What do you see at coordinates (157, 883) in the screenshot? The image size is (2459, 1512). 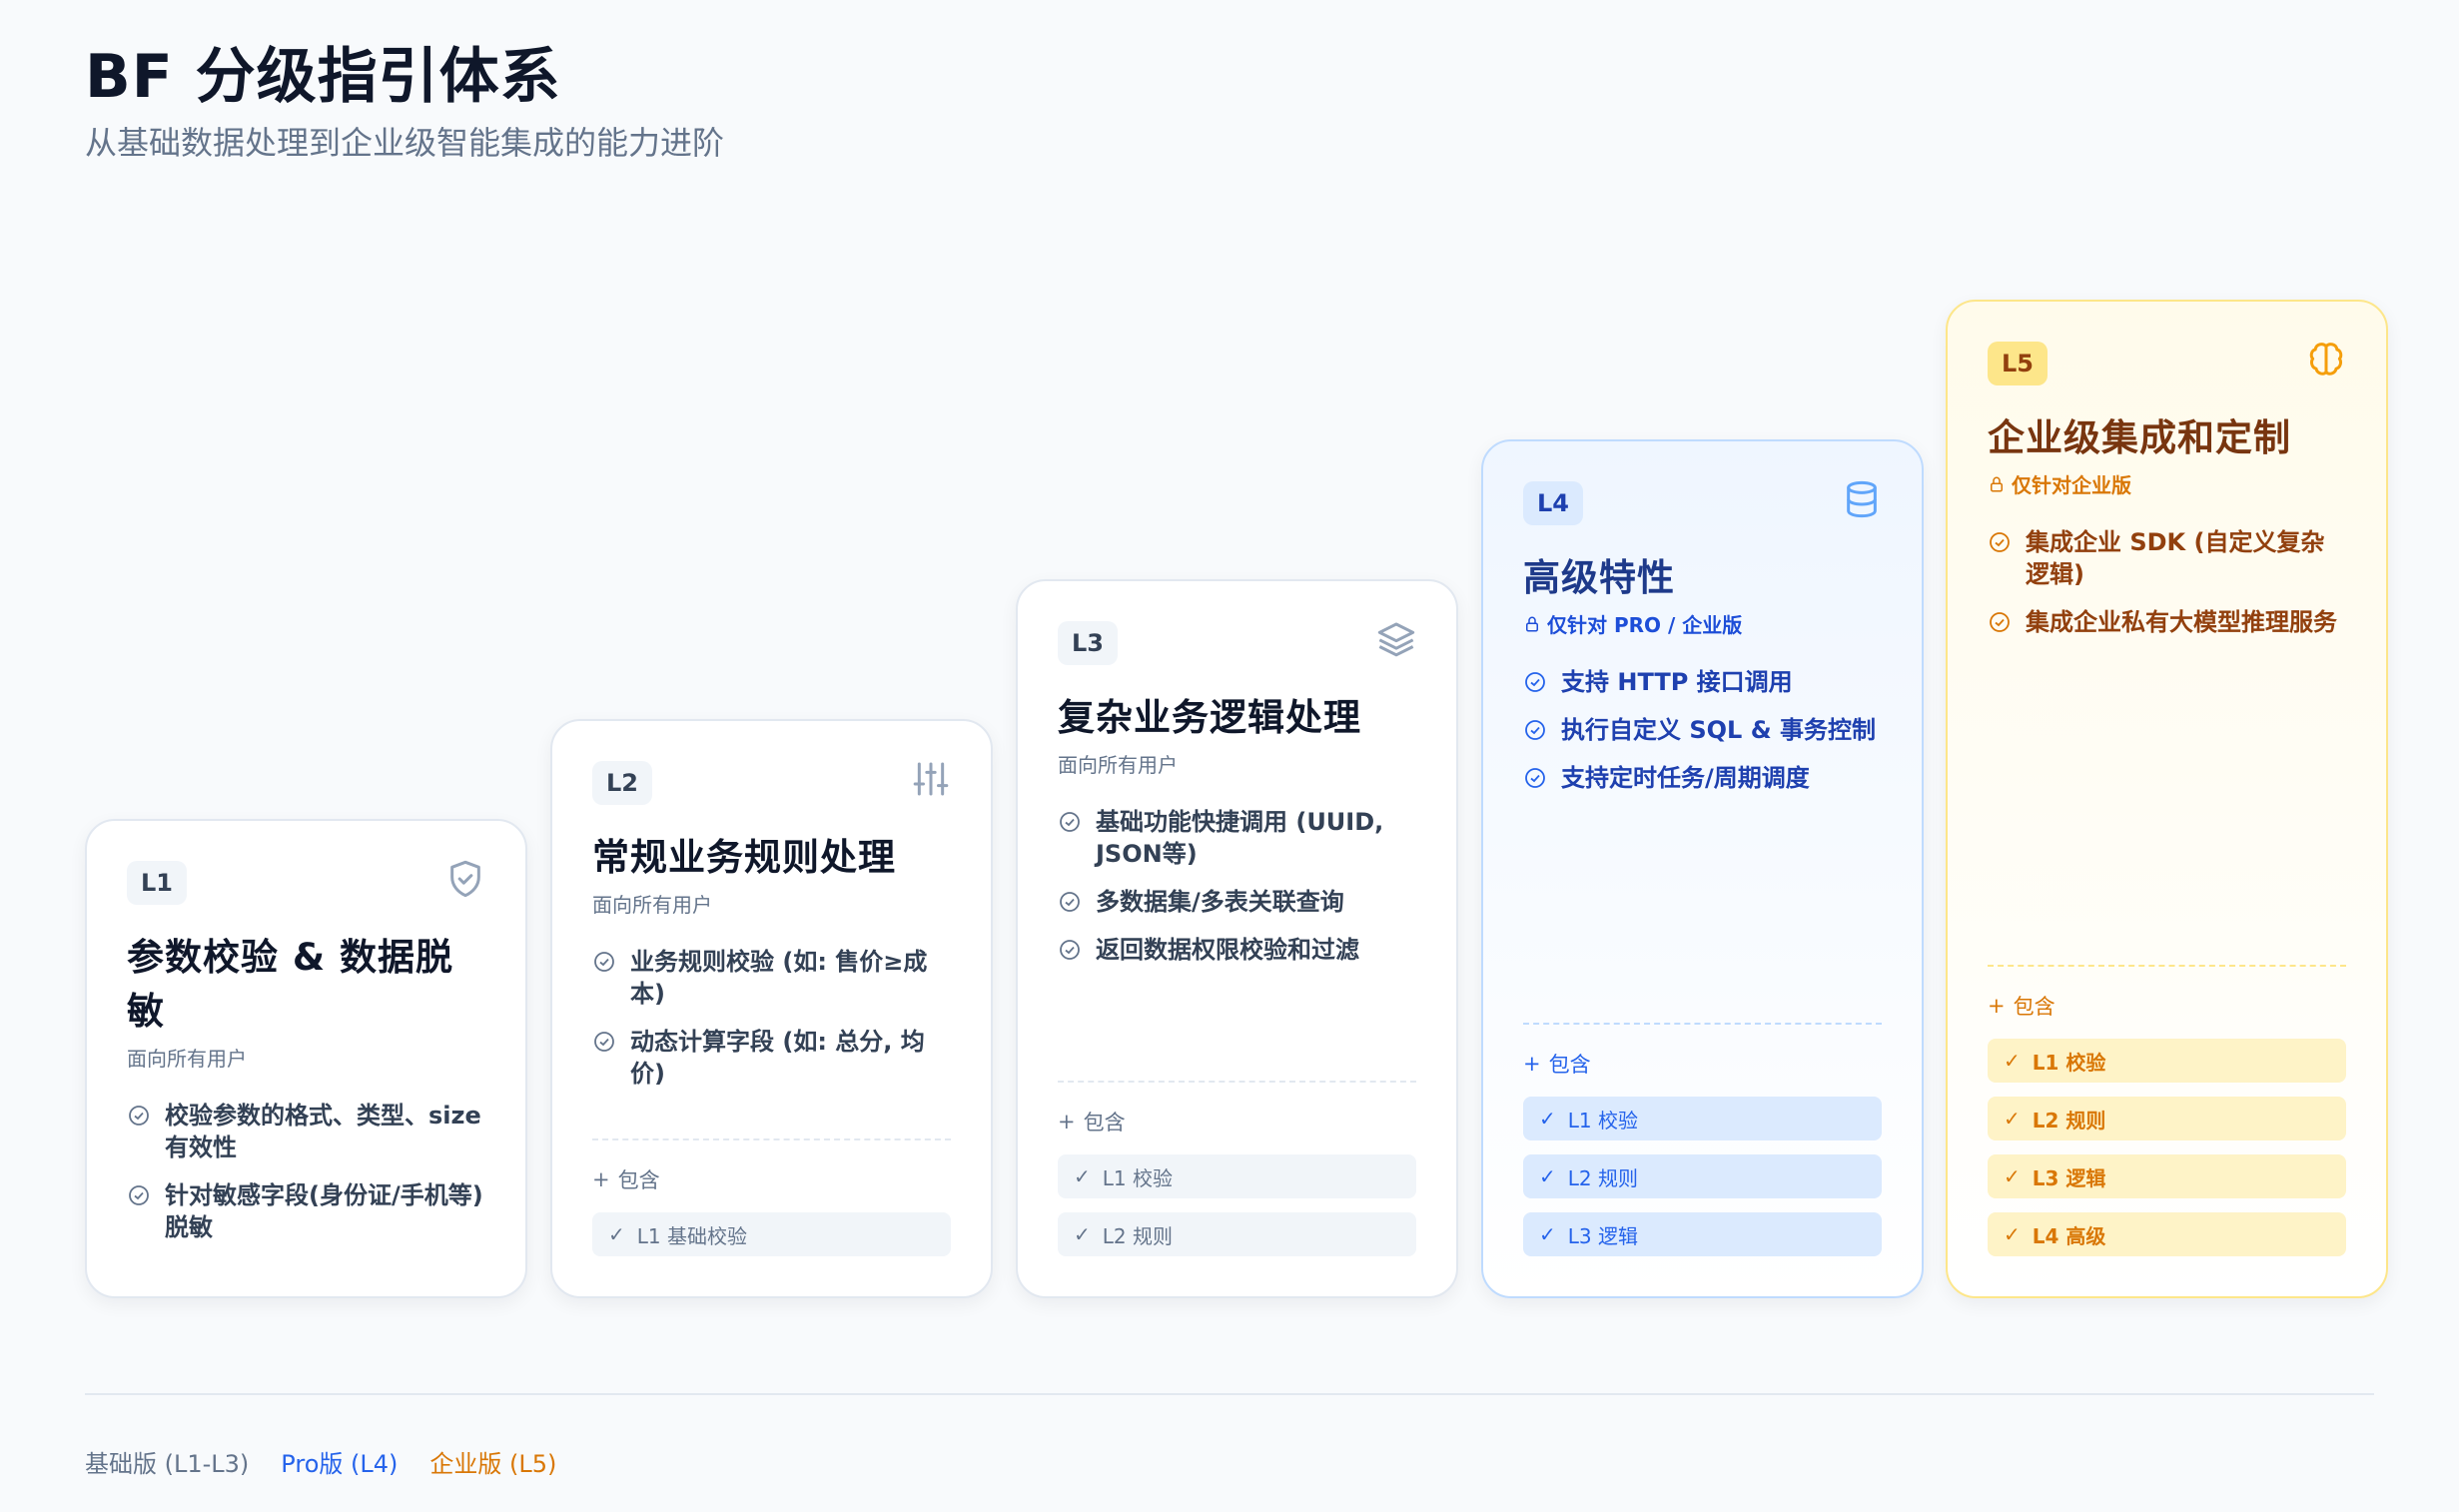 I see `level-badge: L1` at bounding box center [157, 883].